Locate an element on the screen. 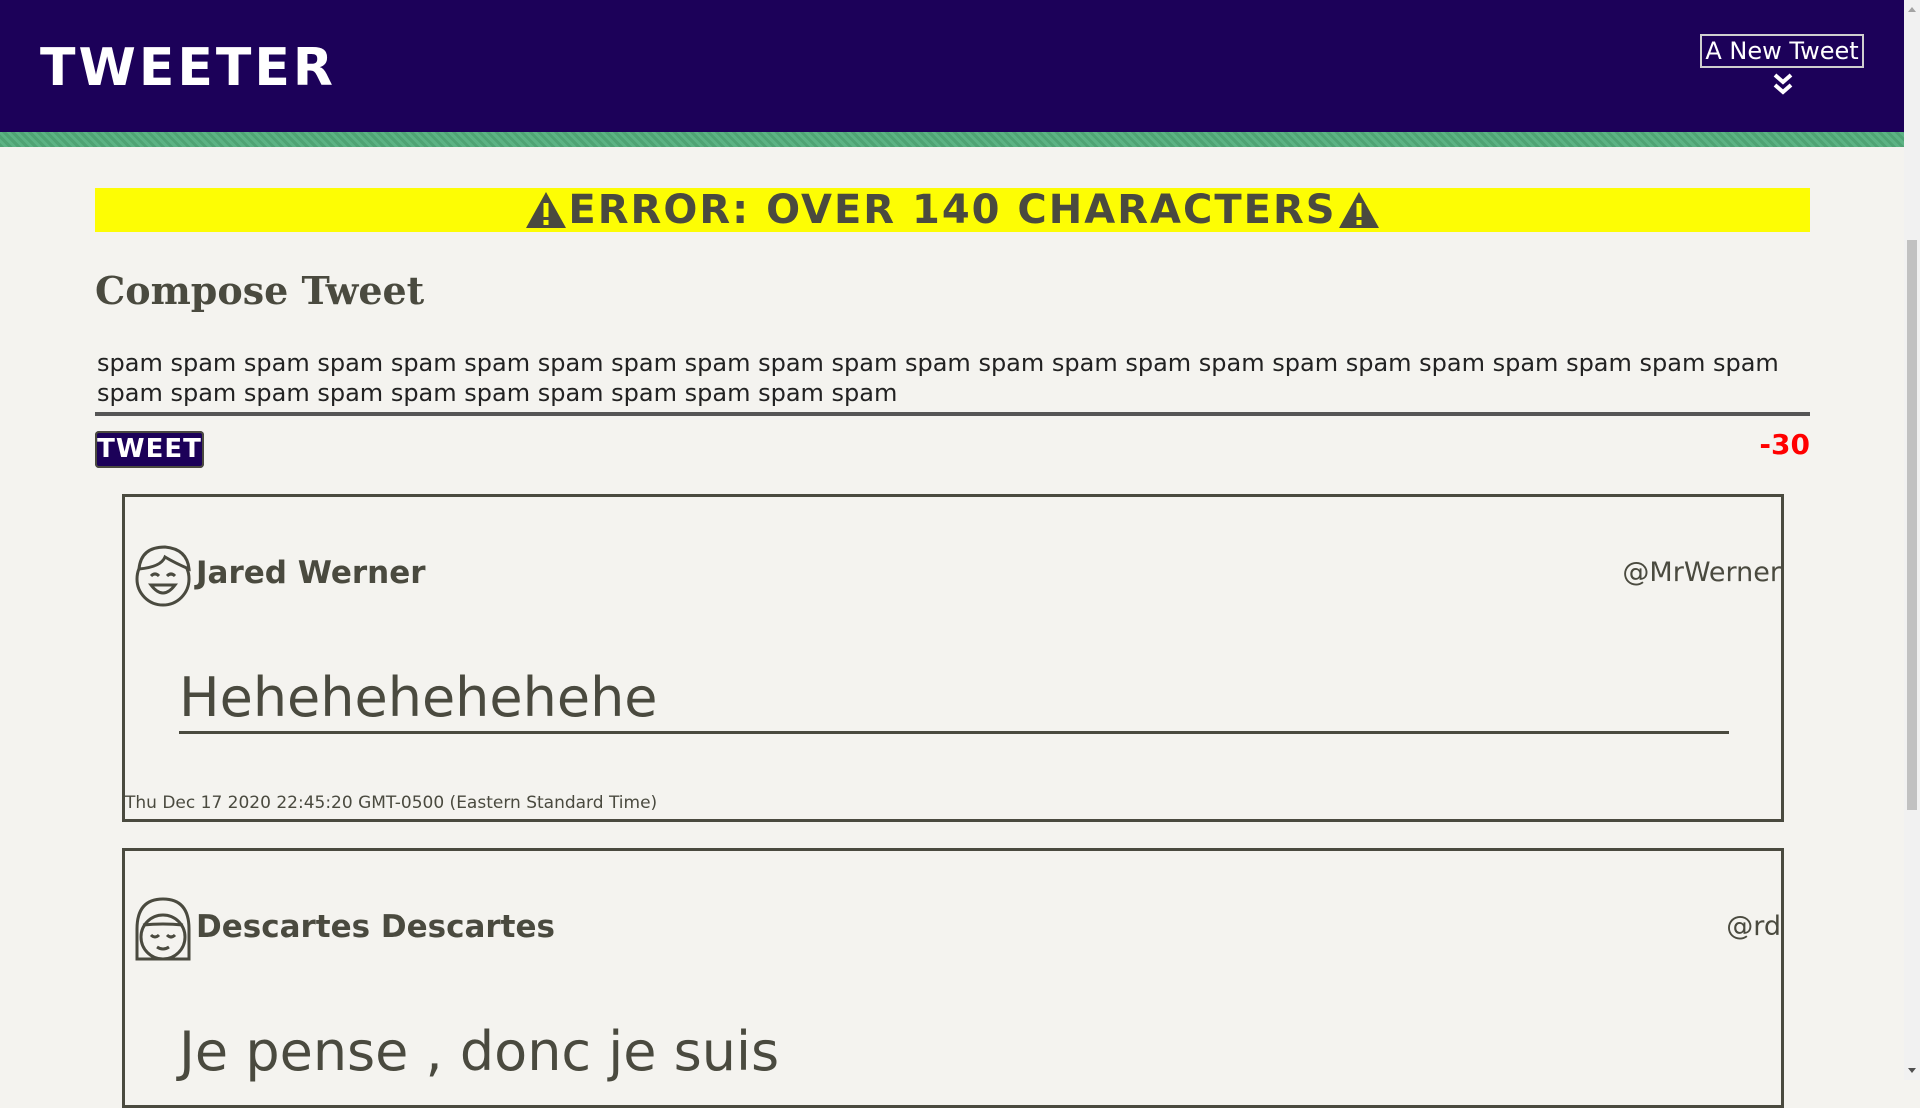 This screenshot has height=1108, width=1920. brand-logo: Tweeter is located at coordinates (188, 68).